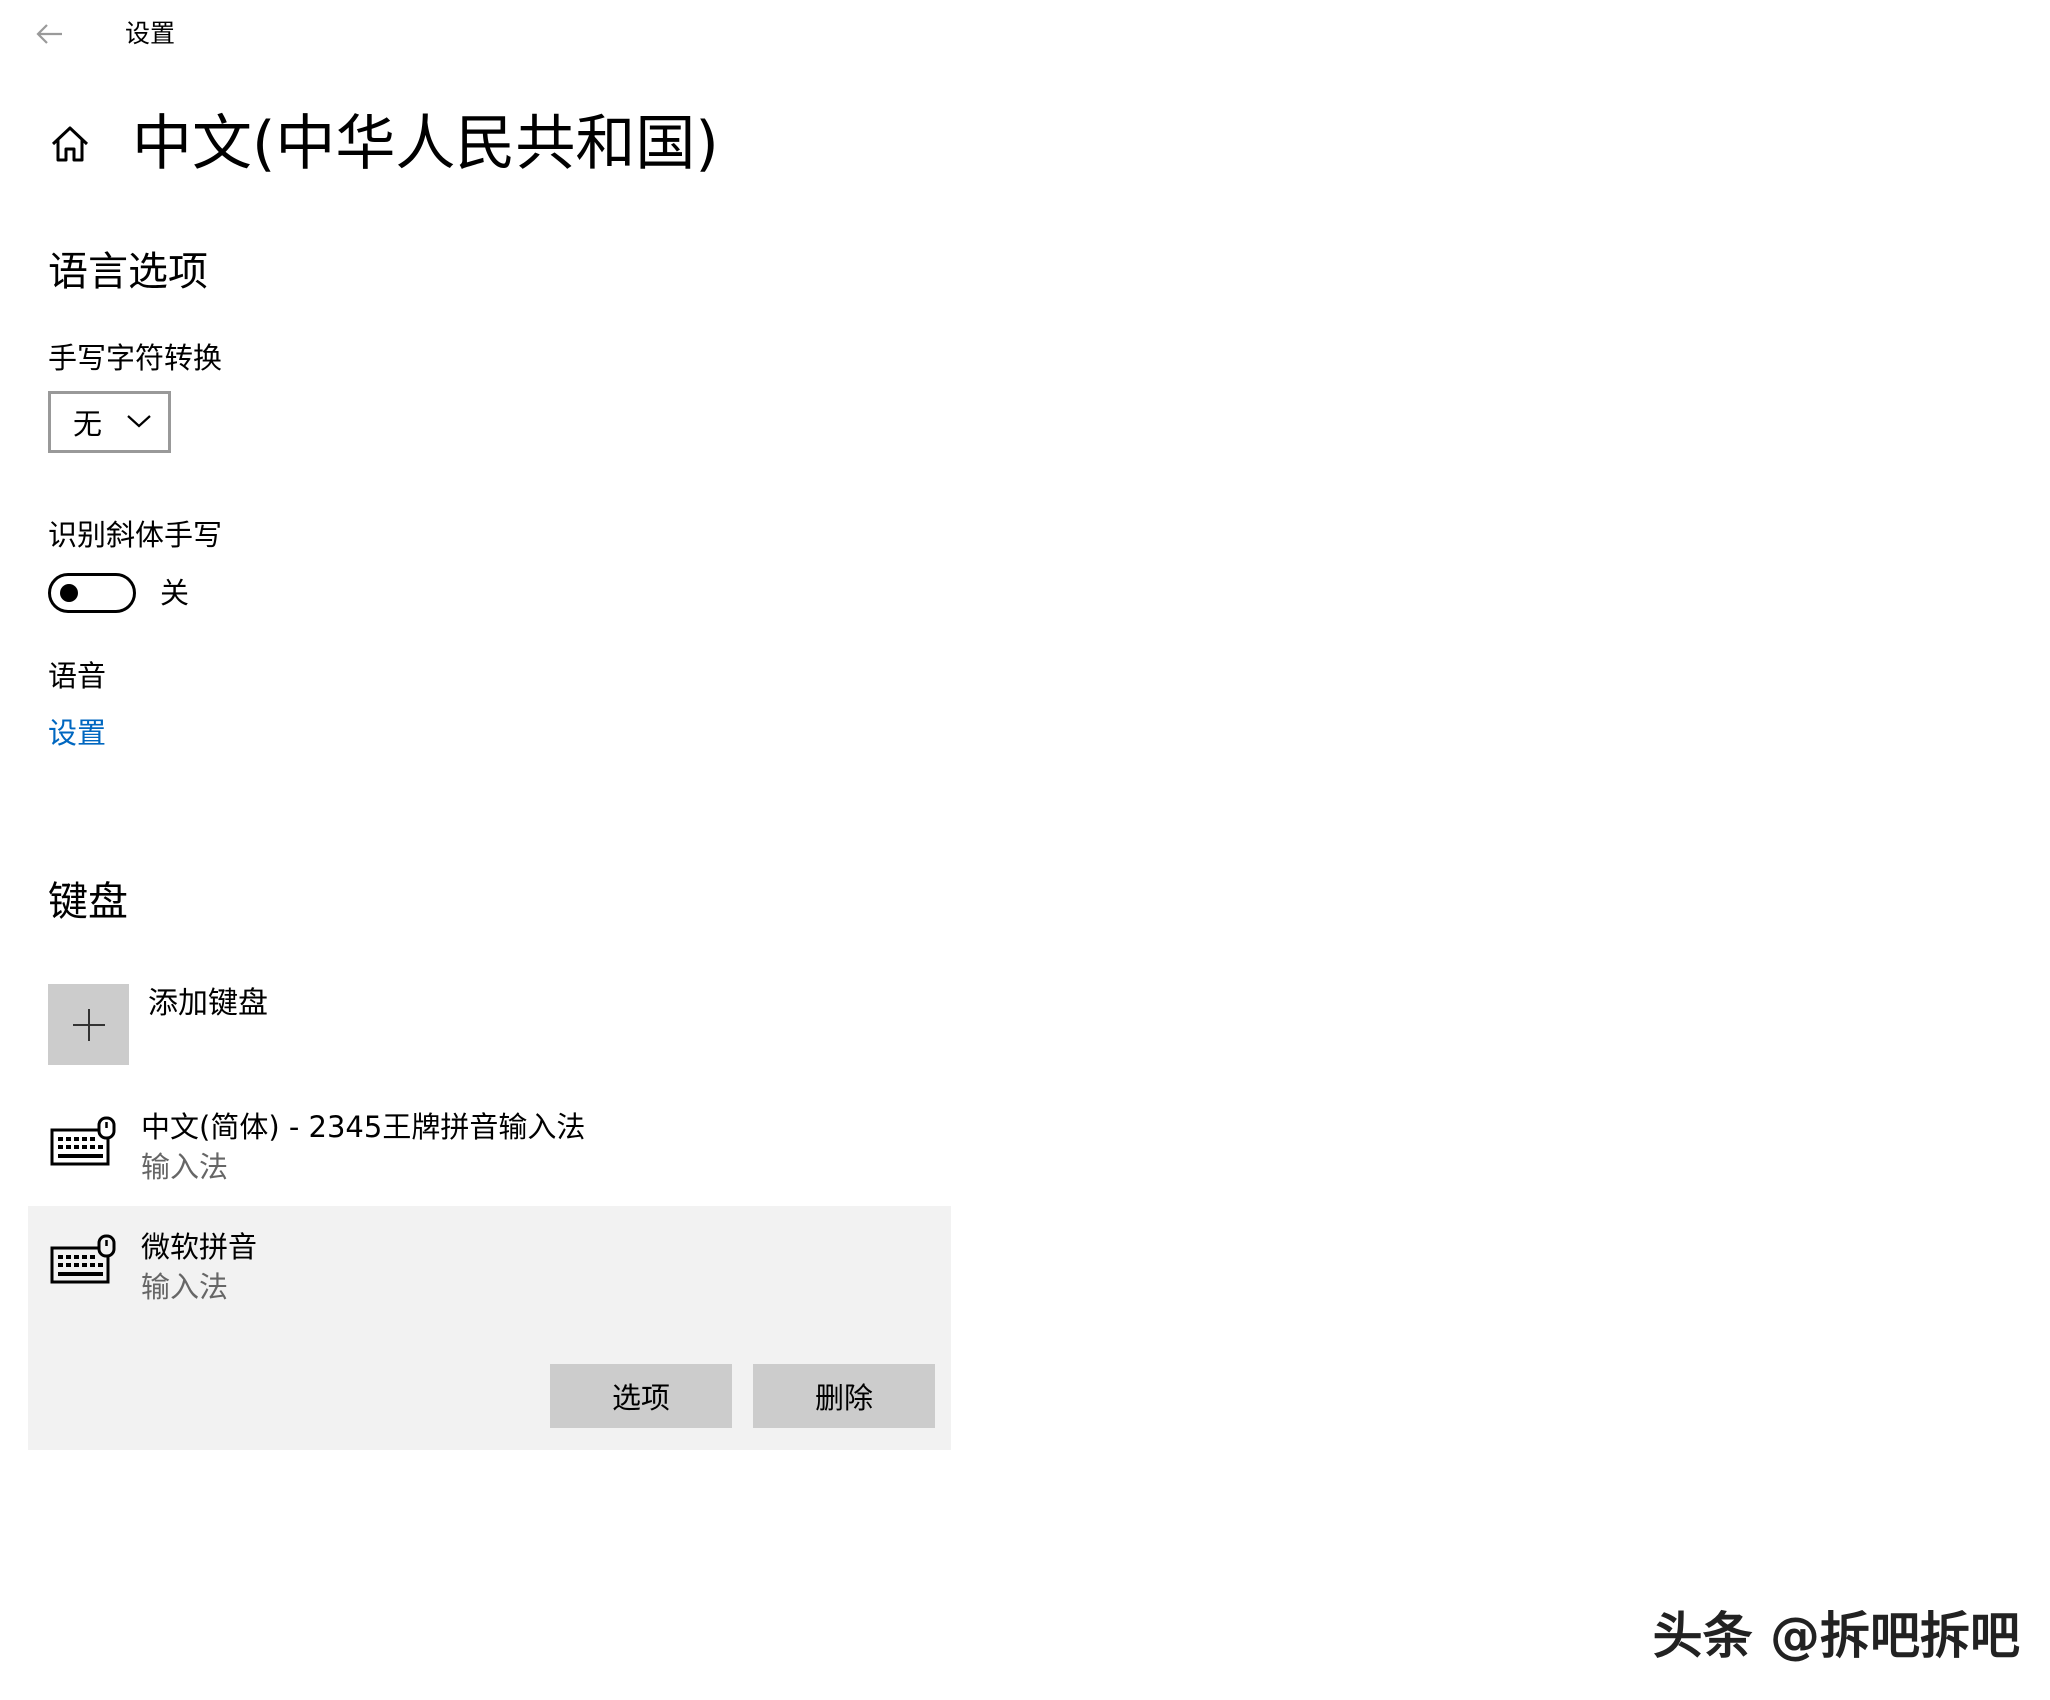  I want to click on italic-handwriting-toggle, so click(92, 593).